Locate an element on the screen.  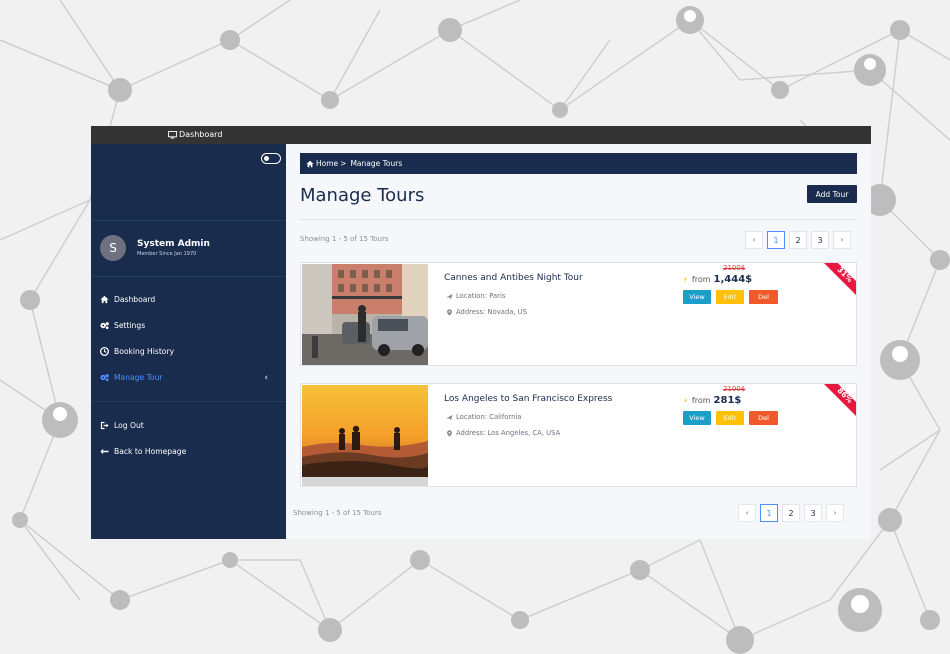
tour-address: Address: Los Angeles, CA, USA is located at coordinates (503, 433).